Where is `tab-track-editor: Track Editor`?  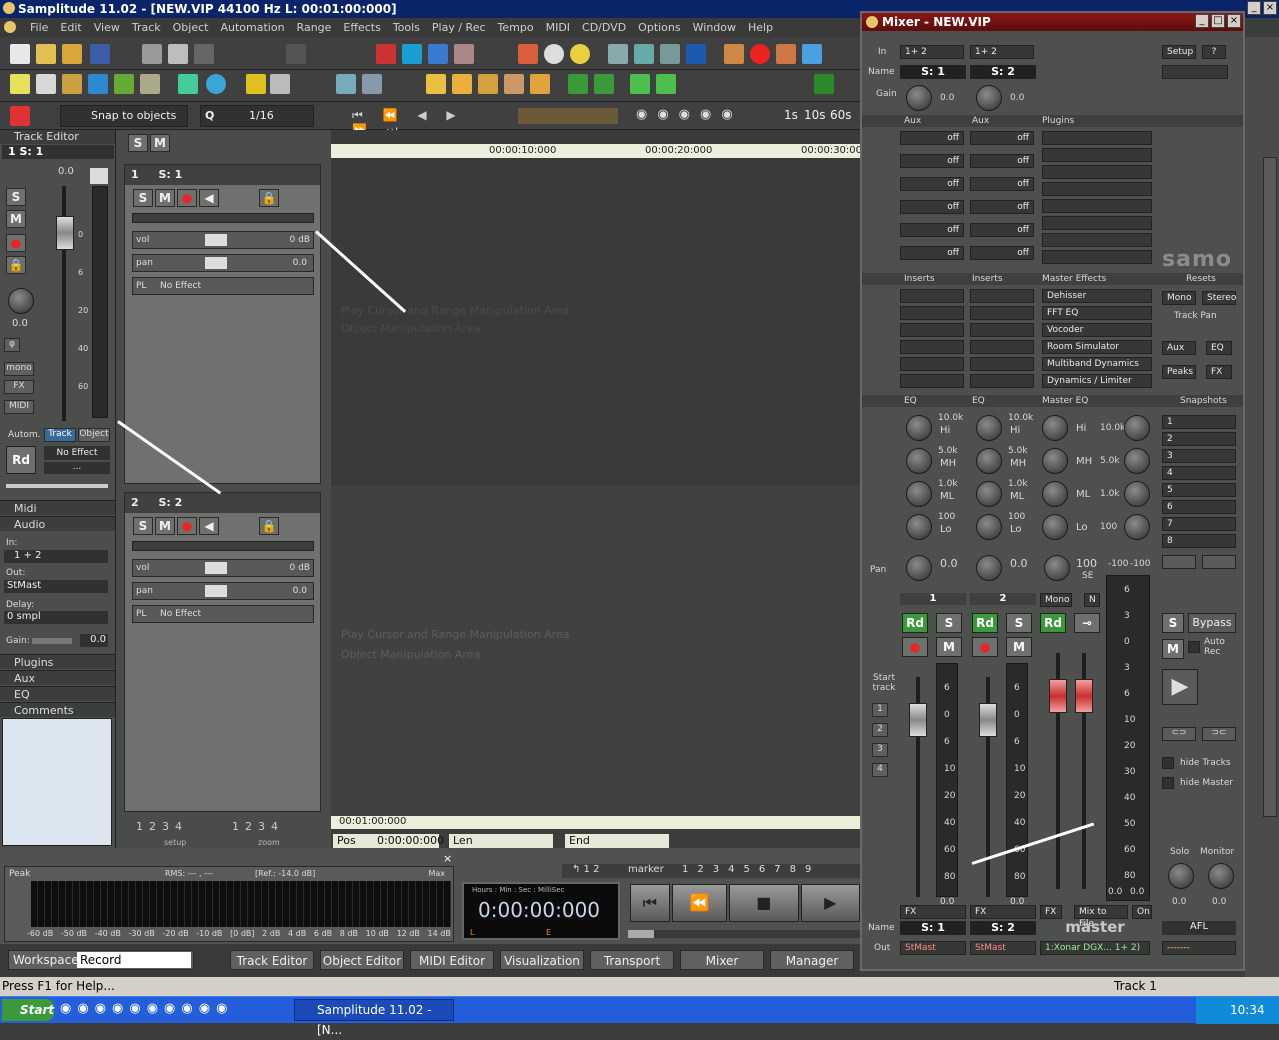
tab-track-editor: Track Editor is located at coordinates (272, 960).